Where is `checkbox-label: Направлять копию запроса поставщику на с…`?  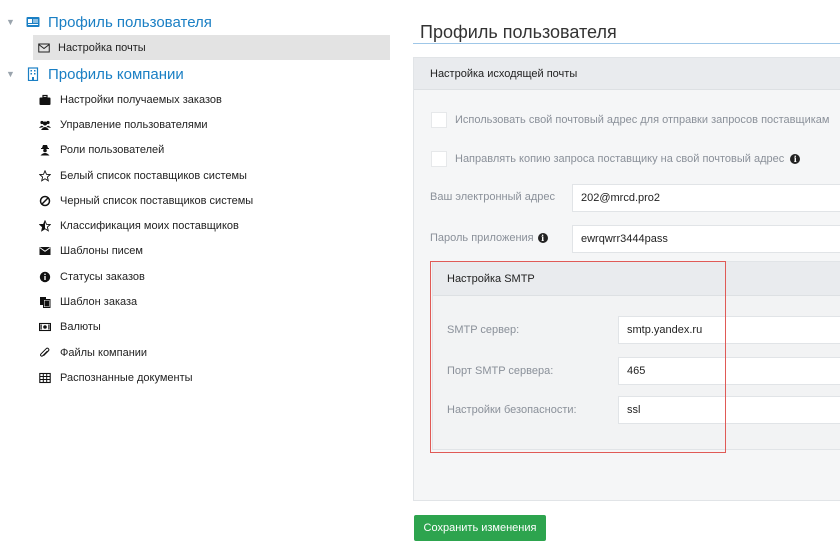
checkbox-label: Направлять копию запроса поставщику на с… is located at coordinates (620, 159).